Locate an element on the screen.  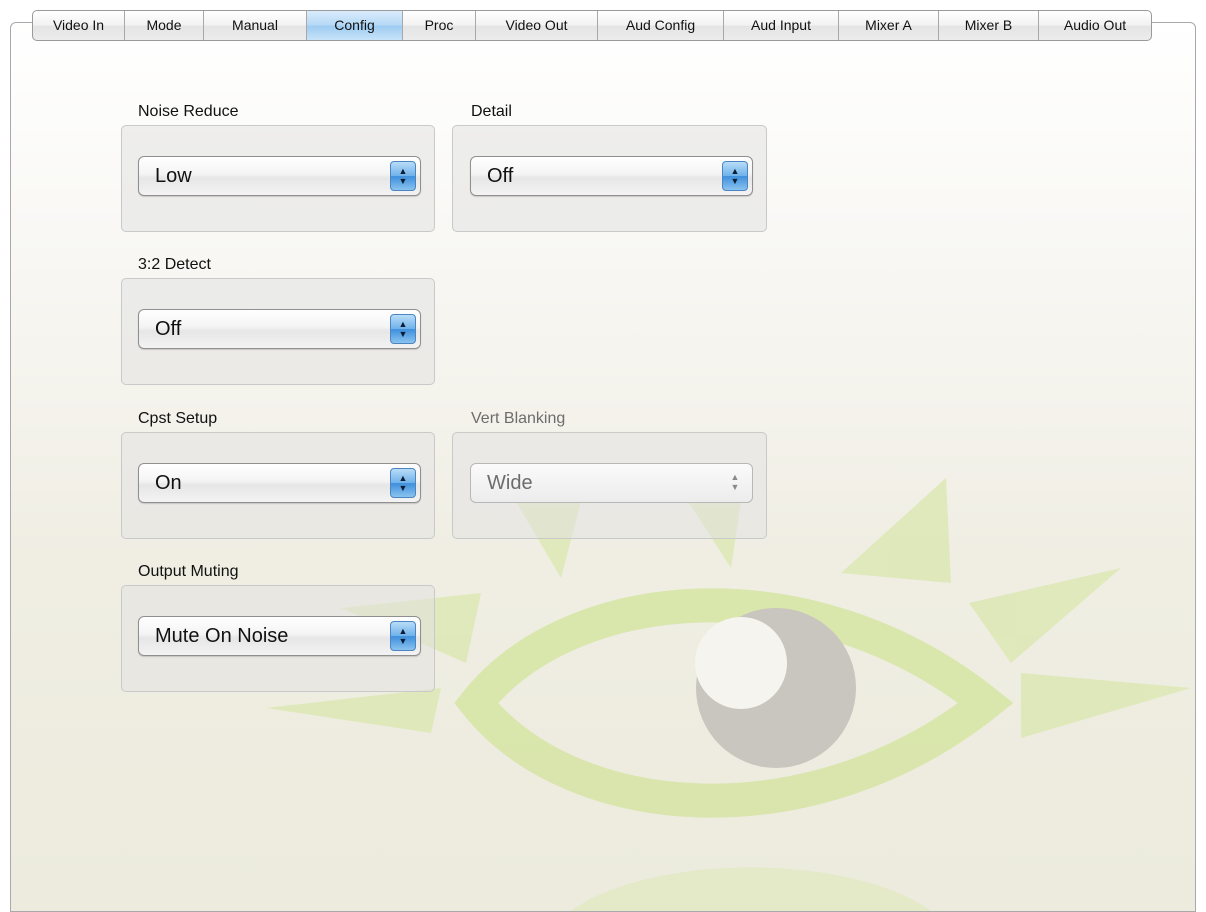
tab-aud-config: Aud Config is located at coordinates (661, 25).